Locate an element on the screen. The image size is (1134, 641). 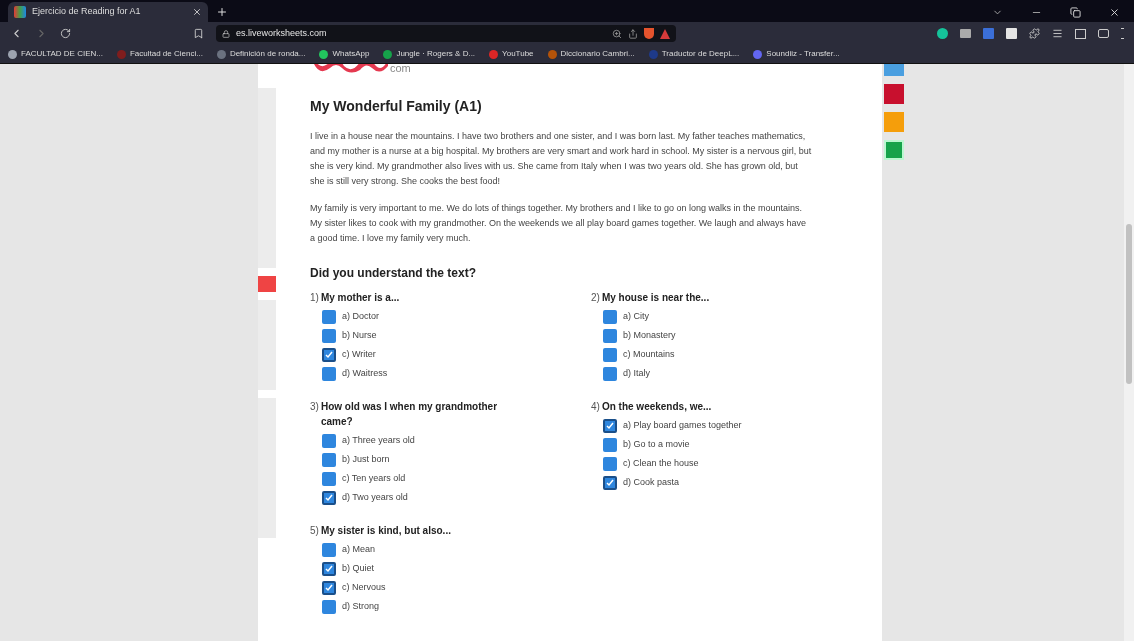
option-label: a) Play board games together is located at coordinates (682, 426).